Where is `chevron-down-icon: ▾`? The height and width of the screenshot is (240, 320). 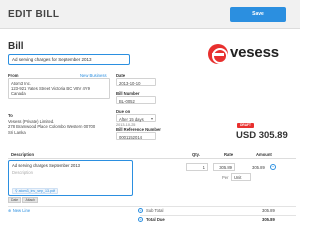 chevron-down-icon: ▾ is located at coordinates (151, 118).